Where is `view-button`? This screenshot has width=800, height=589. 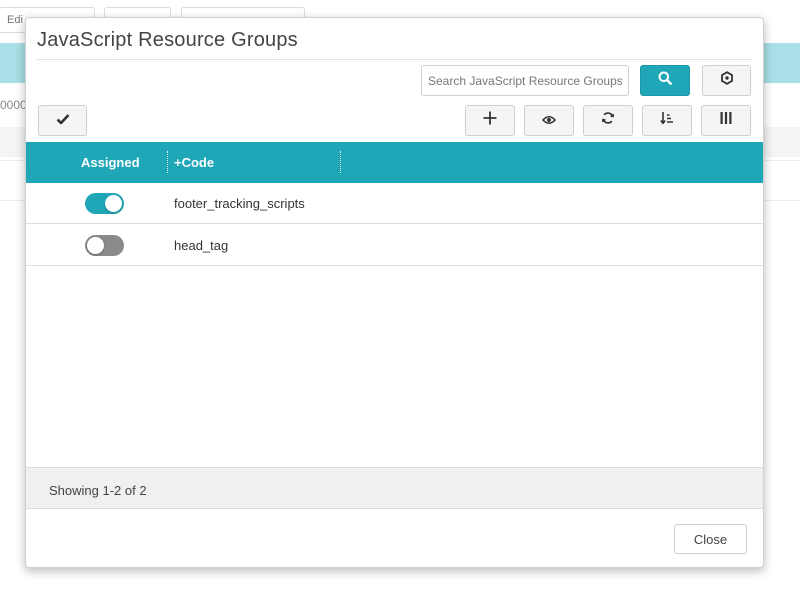
view-button is located at coordinates (549, 120).